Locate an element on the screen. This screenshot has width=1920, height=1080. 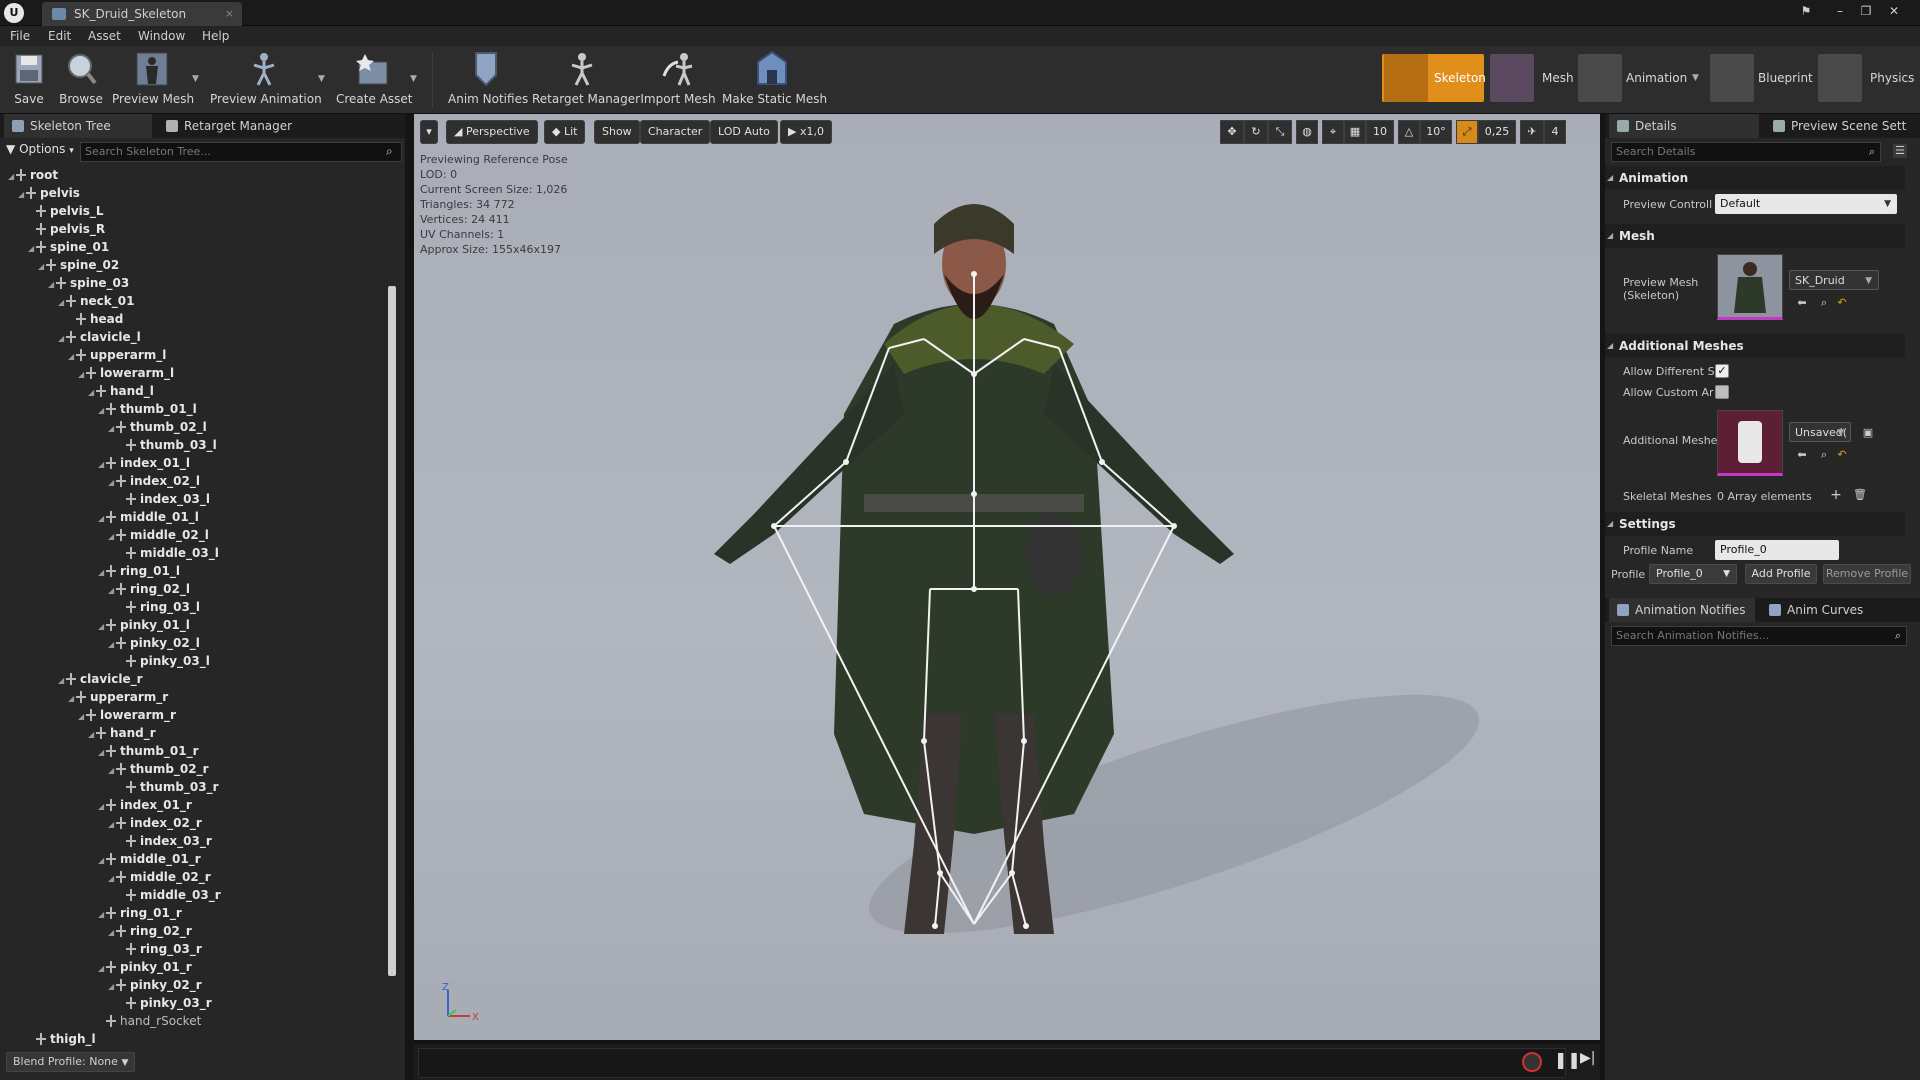
section-settings: Settings is located at coordinates (1755, 524).